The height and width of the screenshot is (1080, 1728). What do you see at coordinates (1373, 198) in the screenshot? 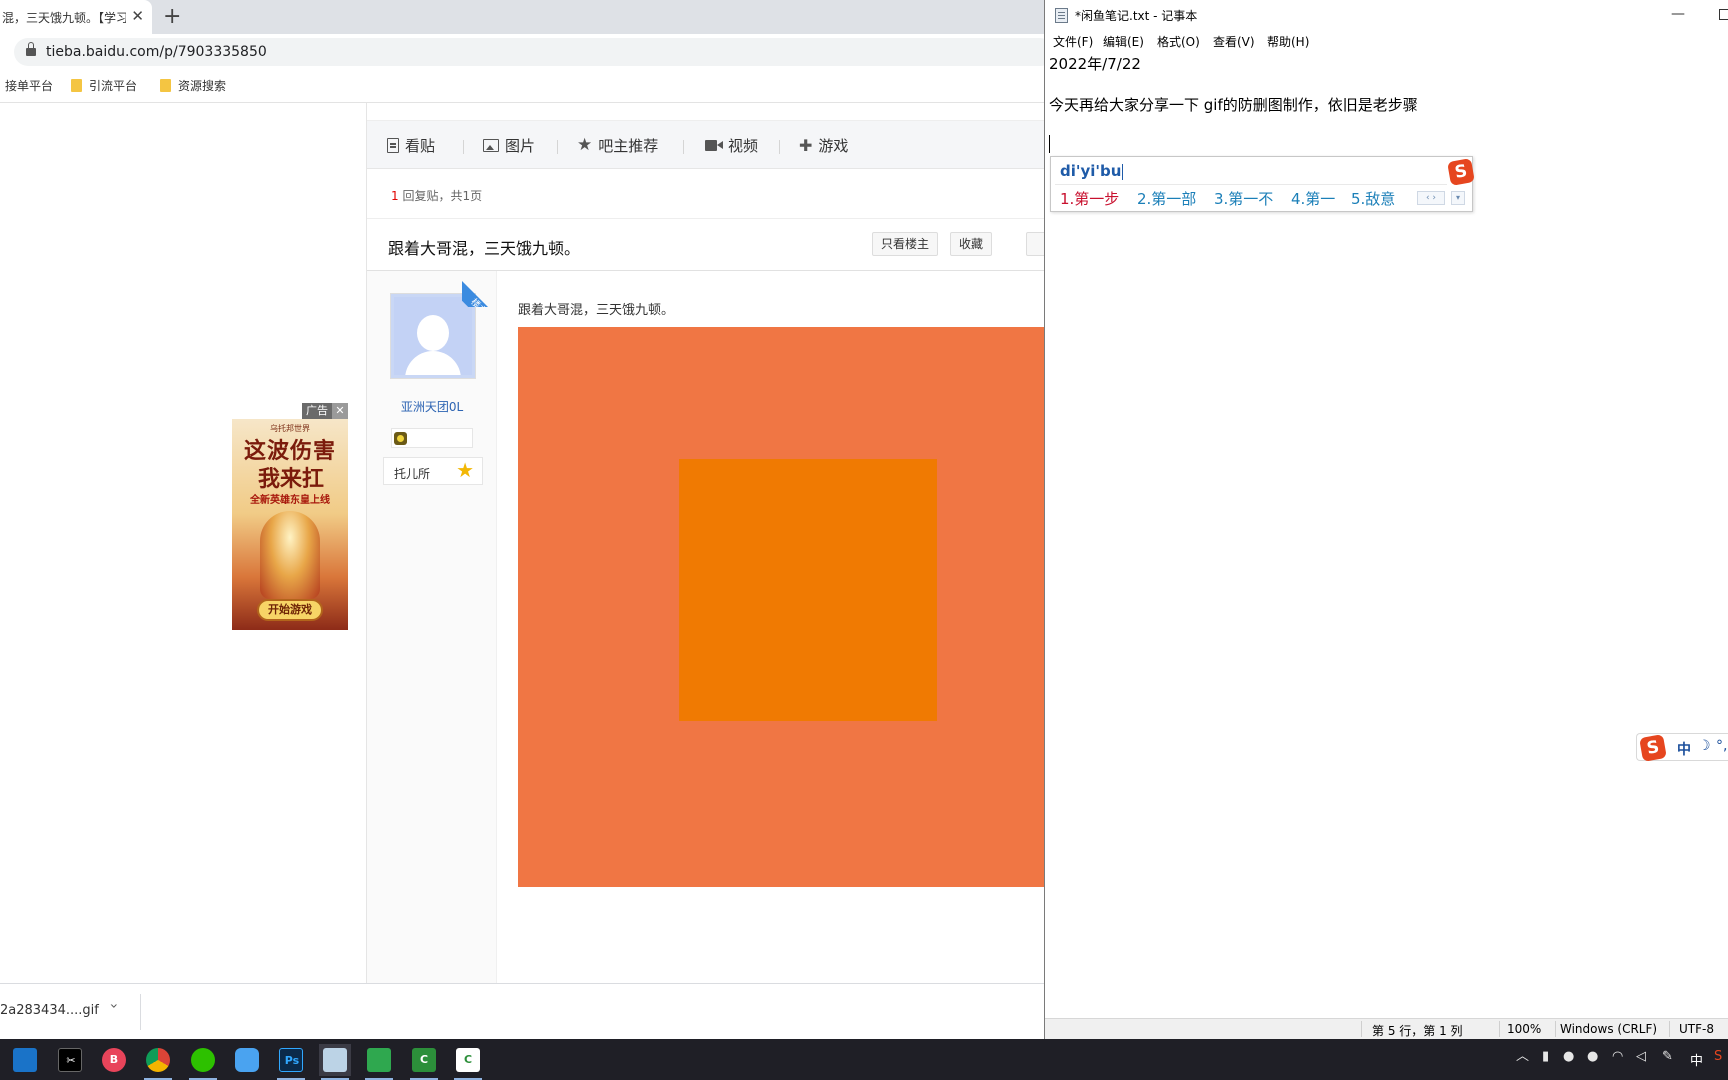
I see `ime-candidate-5: 5.敌意` at bounding box center [1373, 198].